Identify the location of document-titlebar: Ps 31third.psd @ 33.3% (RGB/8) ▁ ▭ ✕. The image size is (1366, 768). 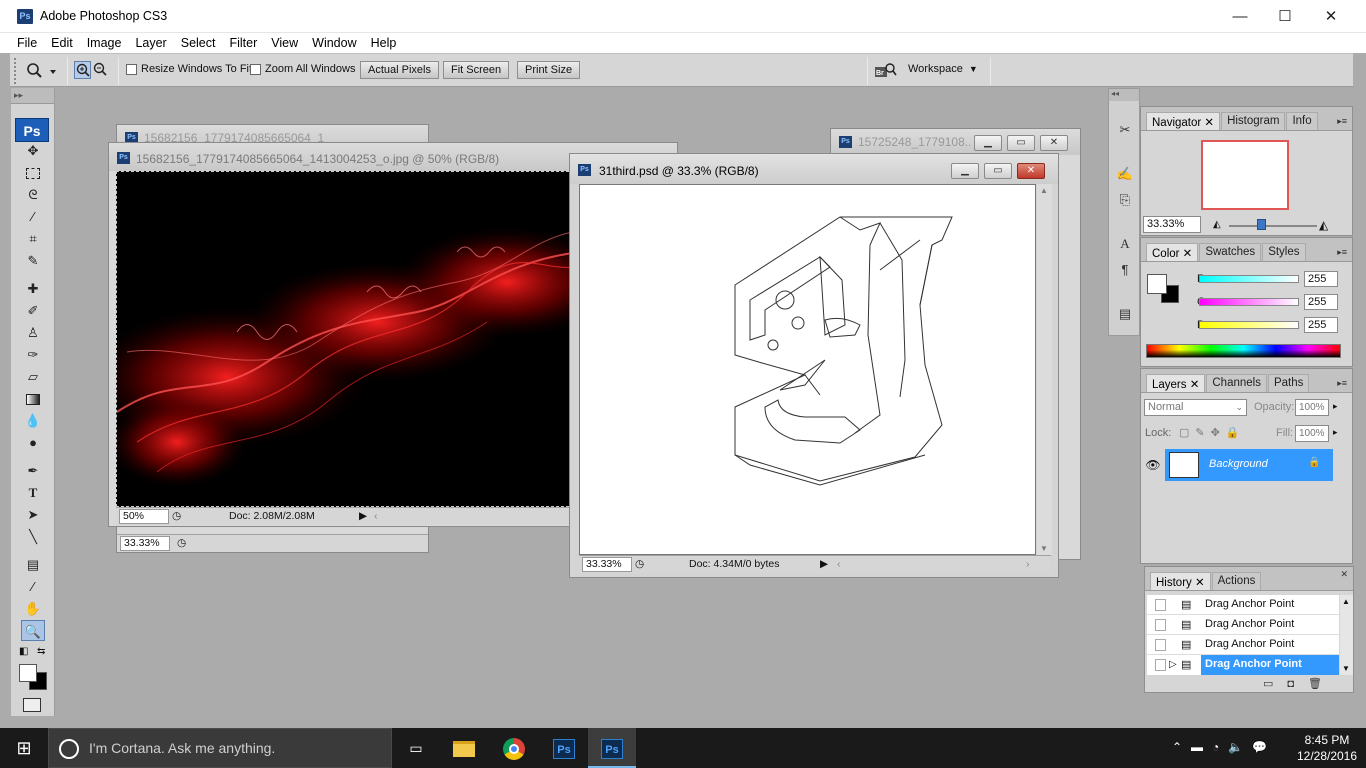
(814, 169).